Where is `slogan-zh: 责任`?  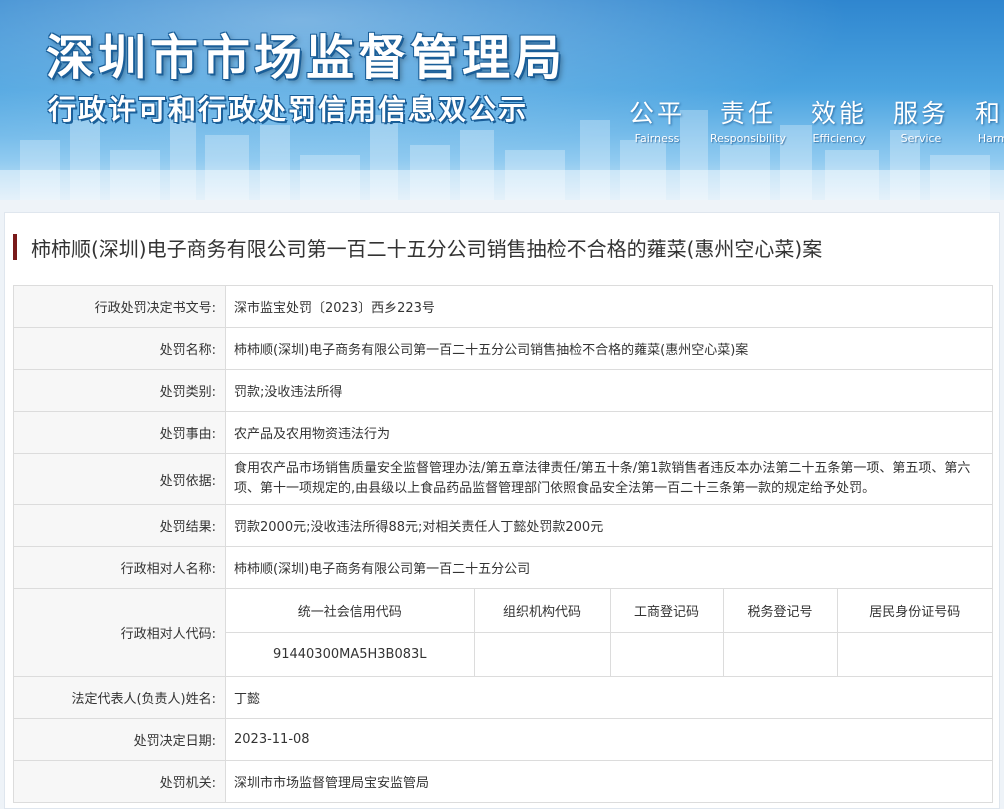 slogan-zh: 责任 is located at coordinates (747, 113).